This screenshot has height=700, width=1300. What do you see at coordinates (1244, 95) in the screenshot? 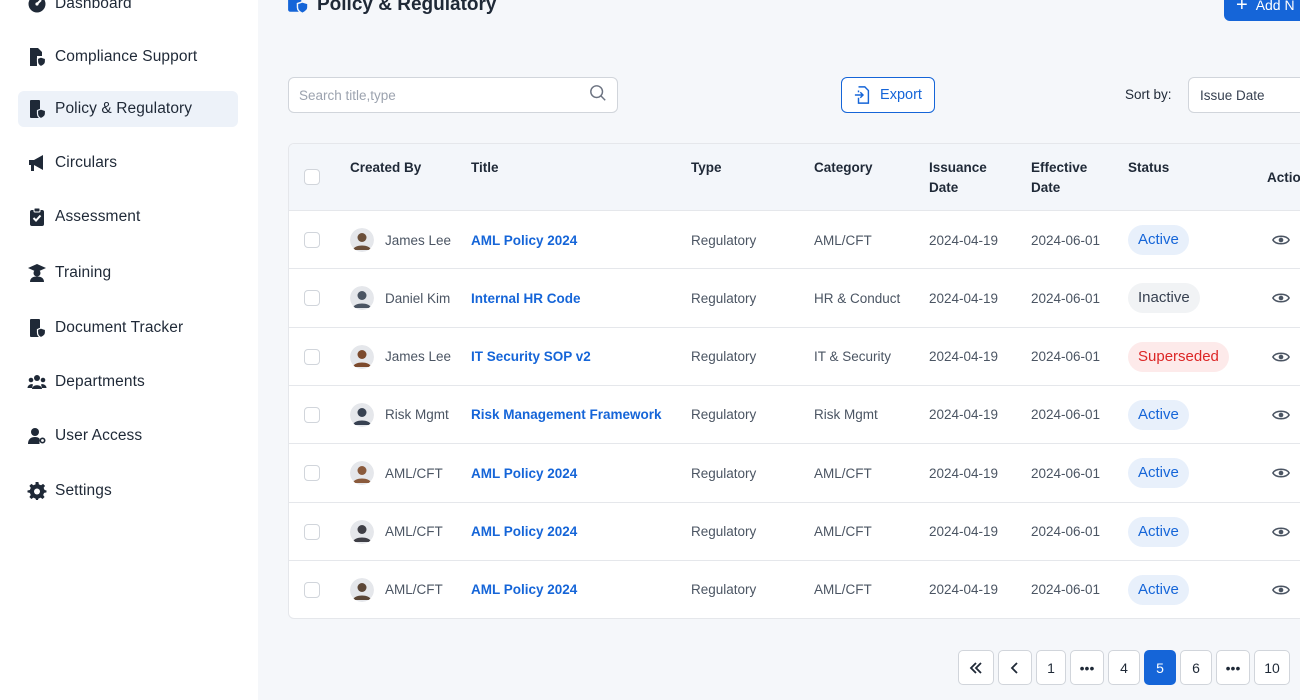
I see `sort-select: Issue Date` at bounding box center [1244, 95].